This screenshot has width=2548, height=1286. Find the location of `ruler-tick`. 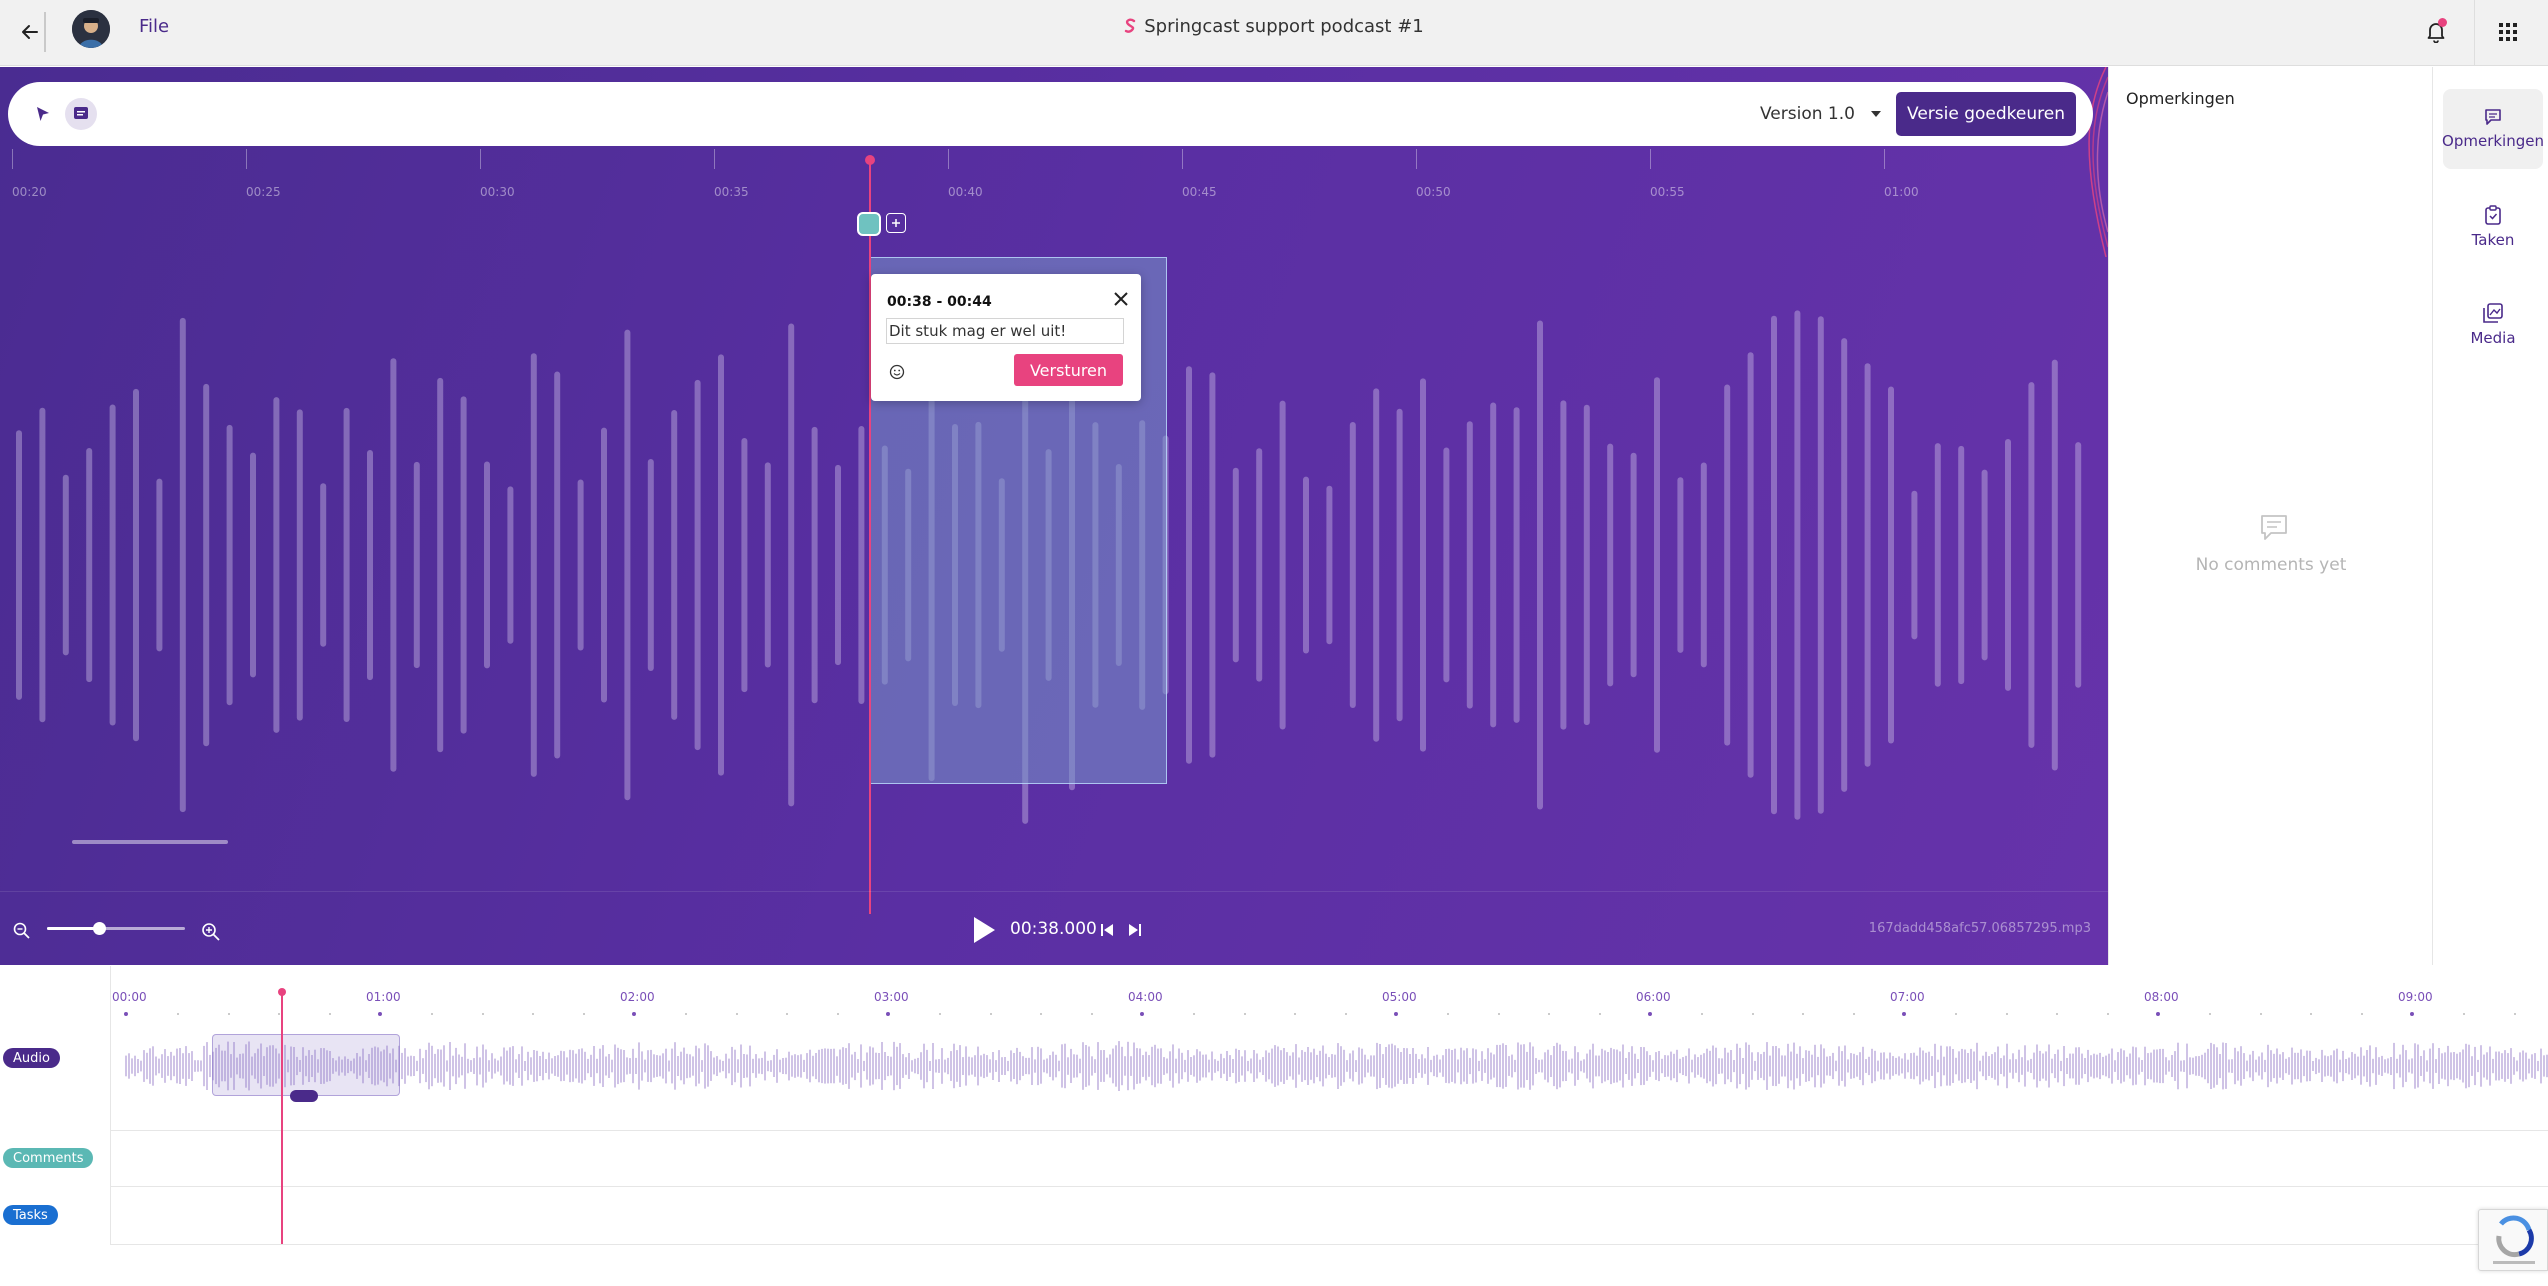

ruler-tick is located at coordinates (948, 159).